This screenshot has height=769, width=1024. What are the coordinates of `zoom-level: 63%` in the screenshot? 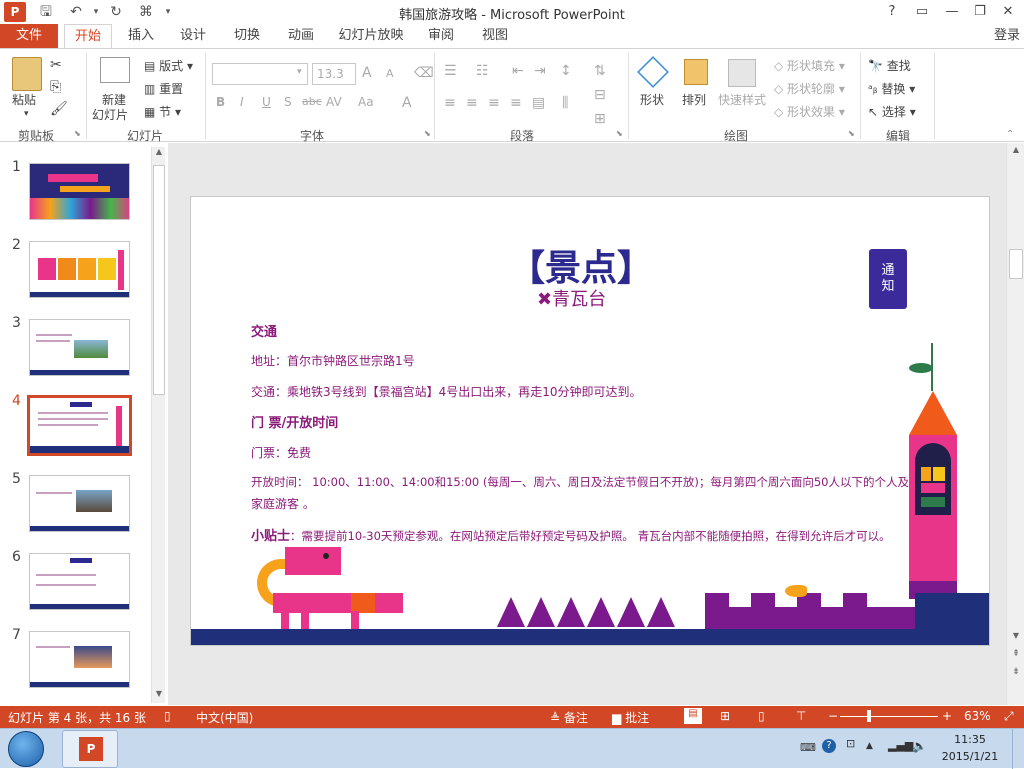 It's located at (977, 716).